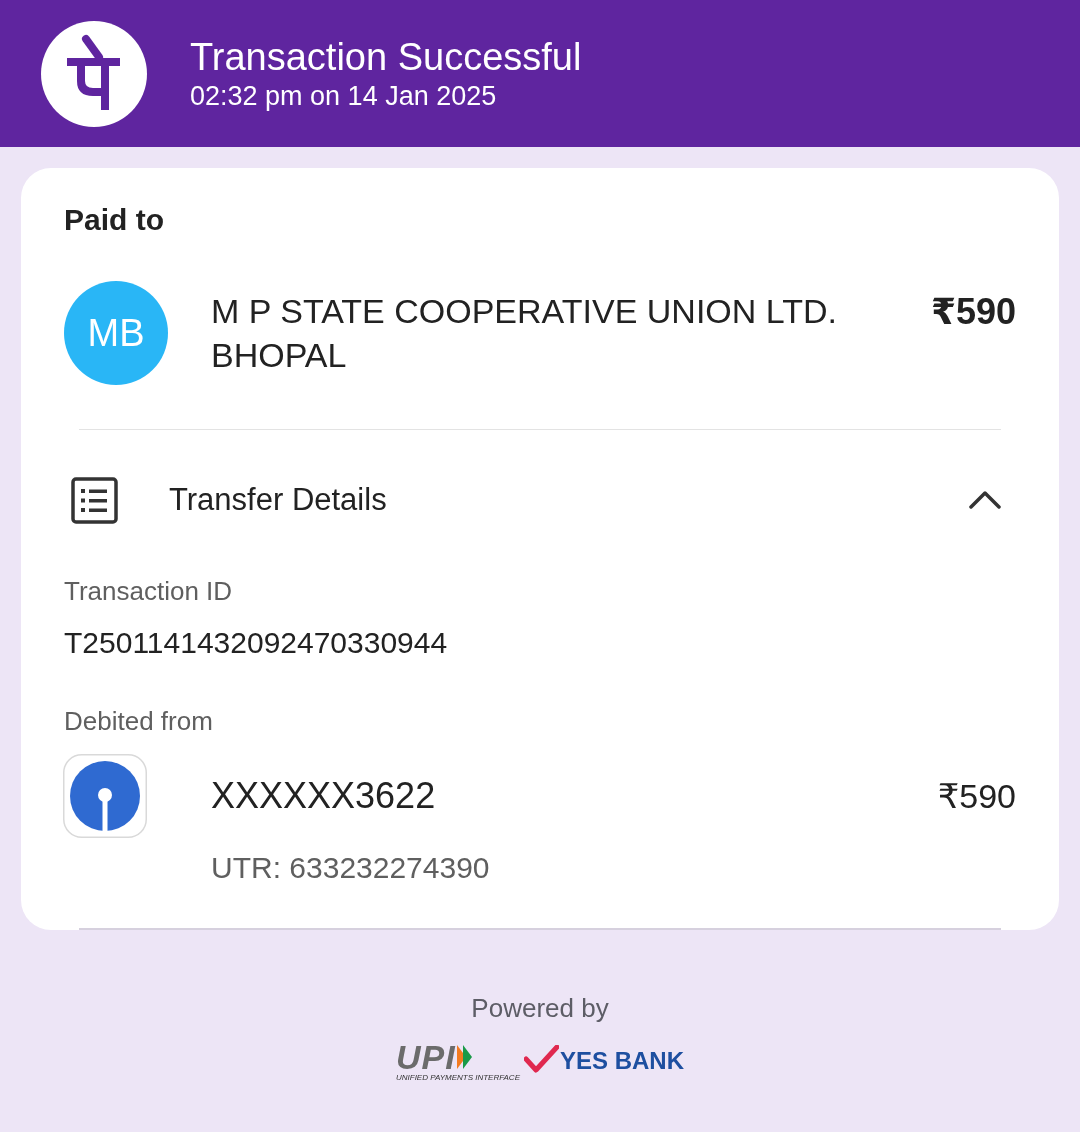 This screenshot has height=1132, width=1080. What do you see at coordinates (350, 868) in the screenshot?
I see `utr-number: UTR: 633232274390` at bounding box center [350, 868].